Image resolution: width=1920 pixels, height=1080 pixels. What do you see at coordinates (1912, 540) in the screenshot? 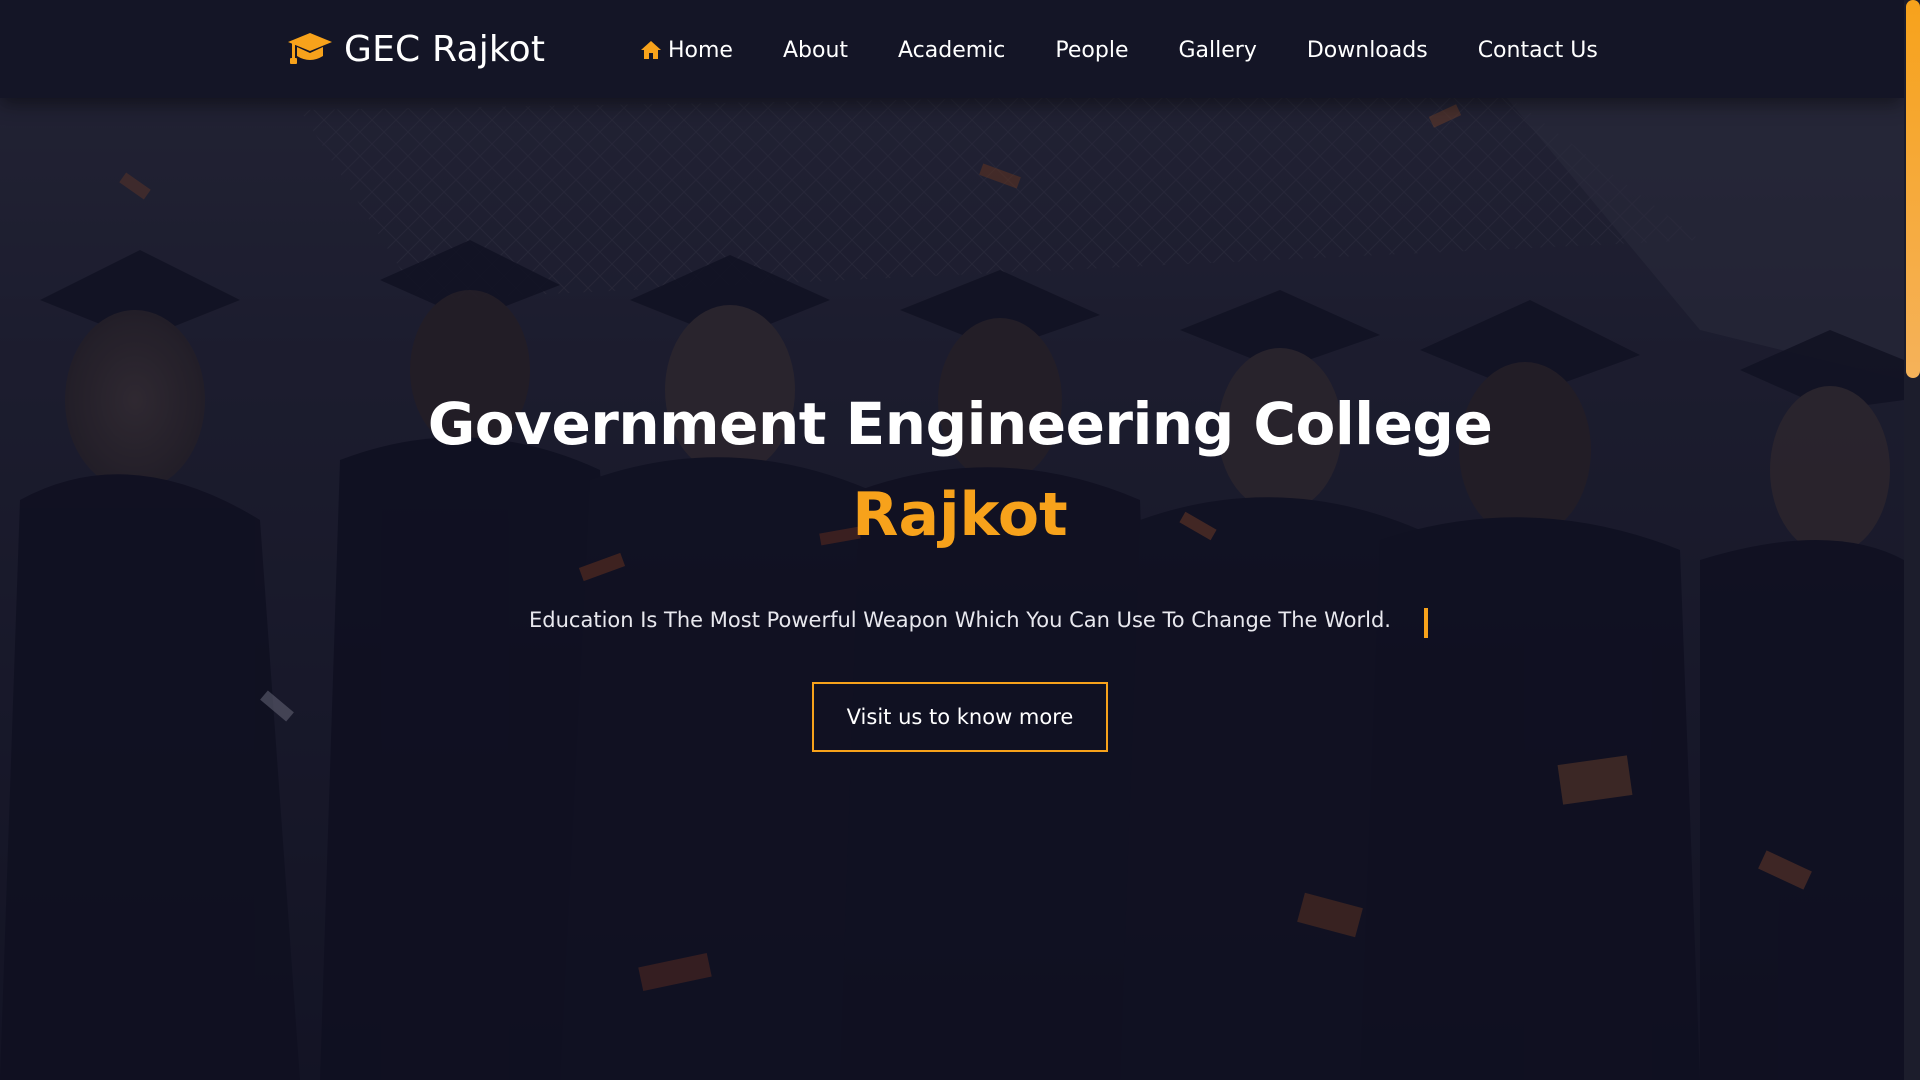
I see `page-scrollbar` at bounding box center [1912, 540].